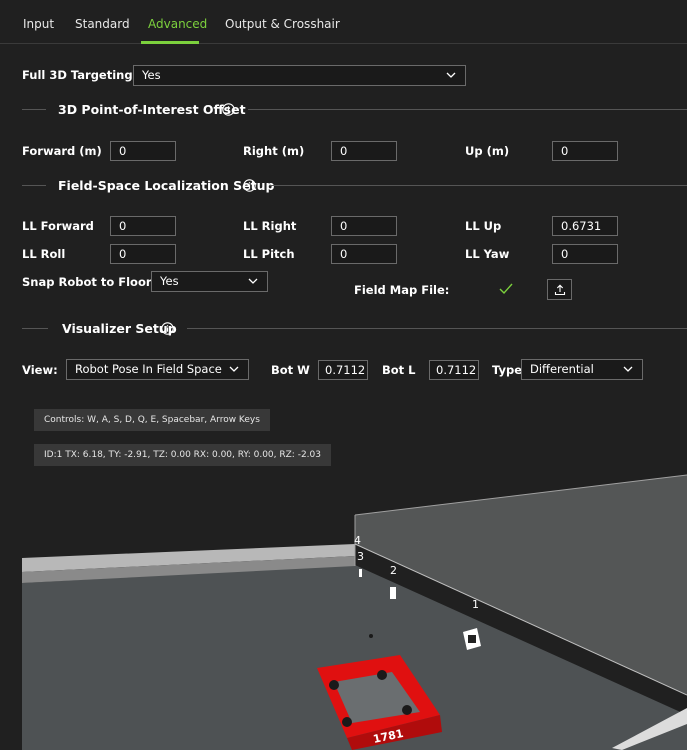 The width and height of the screenshot is (687, 750). Describe the element at coordinates (102, 24) in the screenshot. I see `tab-standard: Standard` at that location.